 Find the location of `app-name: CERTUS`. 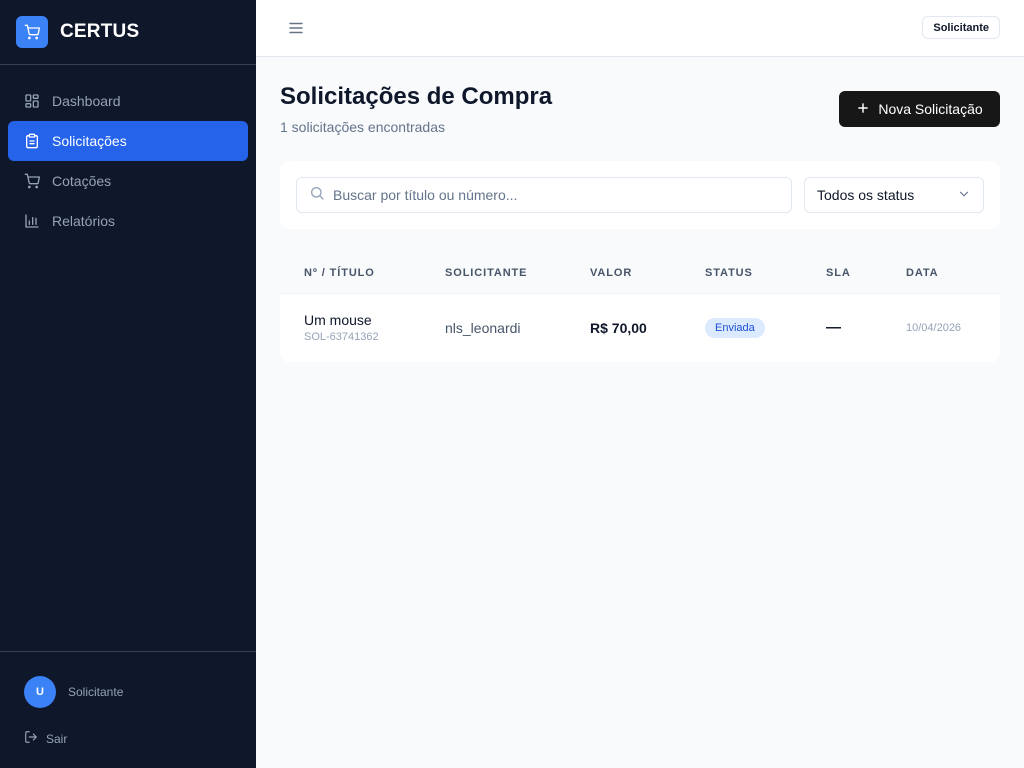

app-name: CERTUS is located at coordinates (100, 31).